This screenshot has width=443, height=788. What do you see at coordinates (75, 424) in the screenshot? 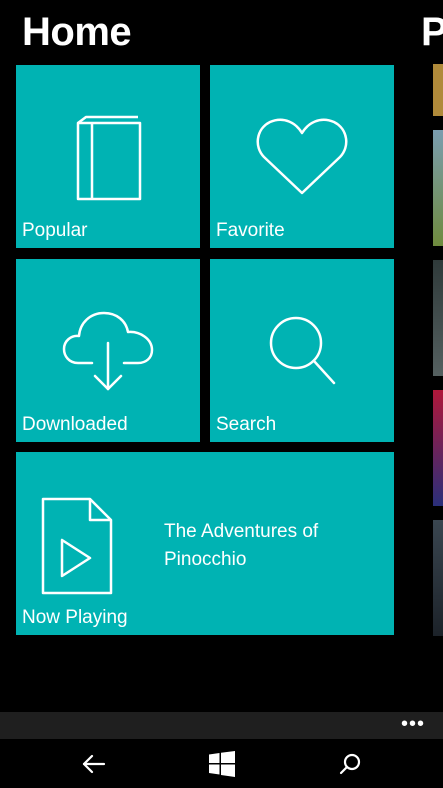
I see `downloaded-label: Downloaded` at bounding box center [75, 424].